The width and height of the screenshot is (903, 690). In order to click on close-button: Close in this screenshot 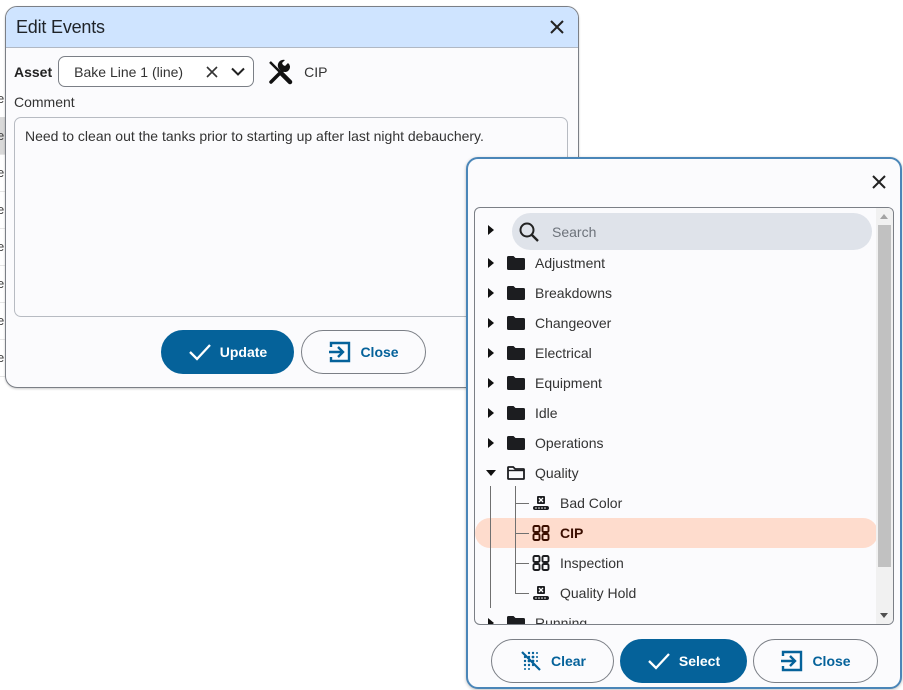, I will do `click(363, 352)`.